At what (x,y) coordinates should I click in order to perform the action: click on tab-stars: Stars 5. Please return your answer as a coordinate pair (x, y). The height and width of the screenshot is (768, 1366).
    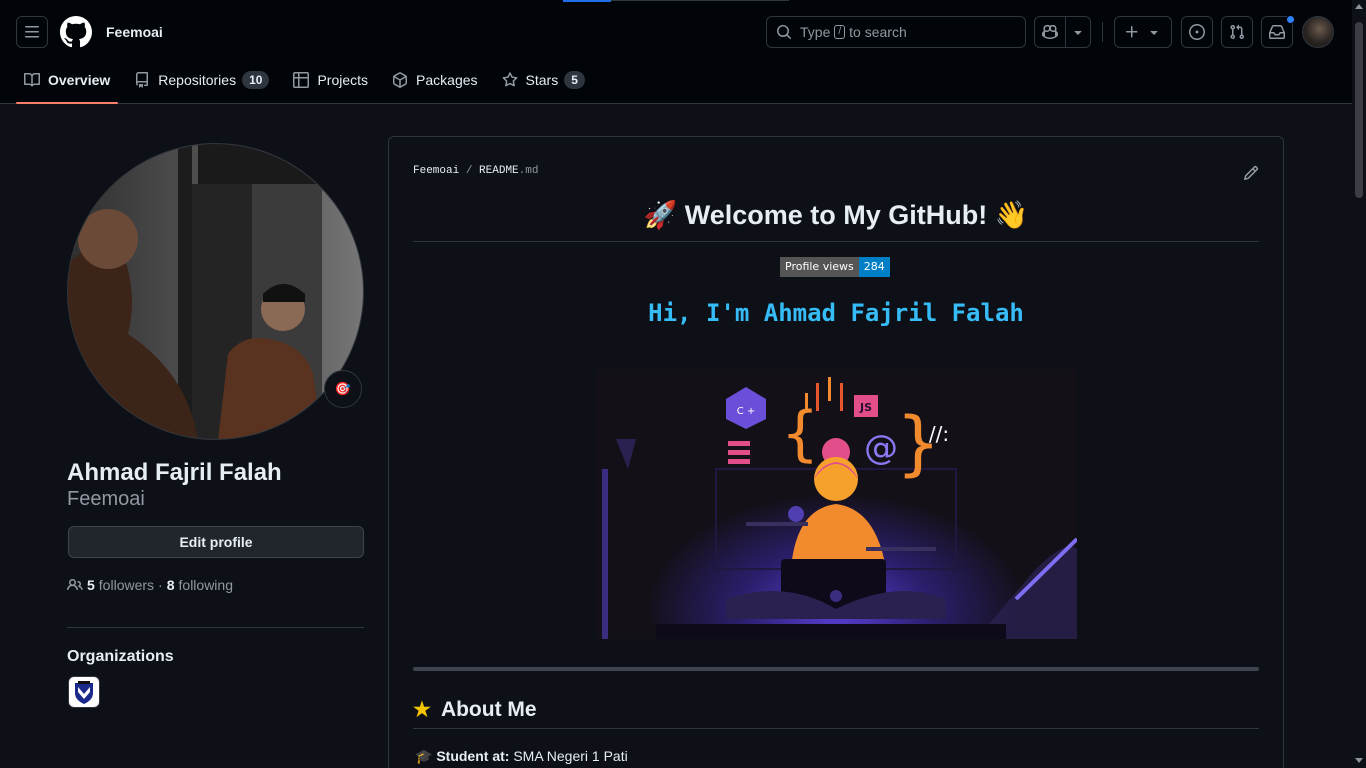
    Looking at the image, I should click on (543, 80).